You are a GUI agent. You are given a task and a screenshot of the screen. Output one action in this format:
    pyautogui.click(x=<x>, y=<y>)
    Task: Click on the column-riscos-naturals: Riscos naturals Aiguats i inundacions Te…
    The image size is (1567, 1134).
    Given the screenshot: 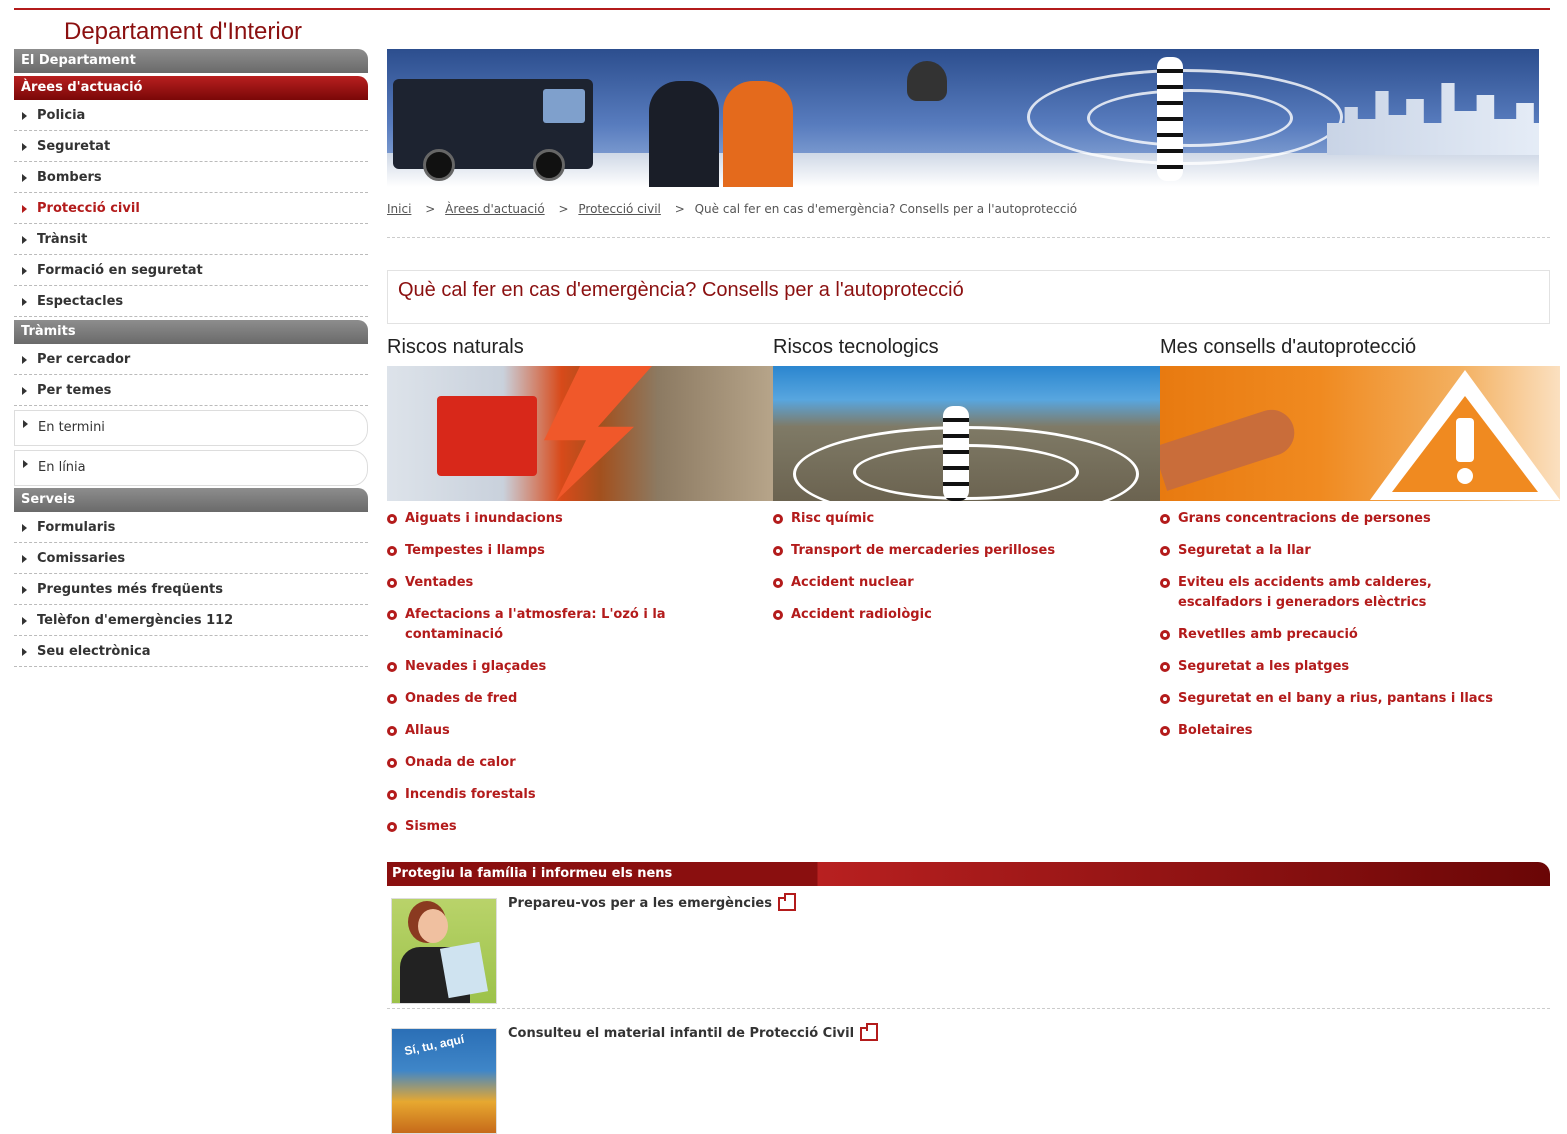 What is the action you would take?
    pyautogui.click(x=580, y=592)
    